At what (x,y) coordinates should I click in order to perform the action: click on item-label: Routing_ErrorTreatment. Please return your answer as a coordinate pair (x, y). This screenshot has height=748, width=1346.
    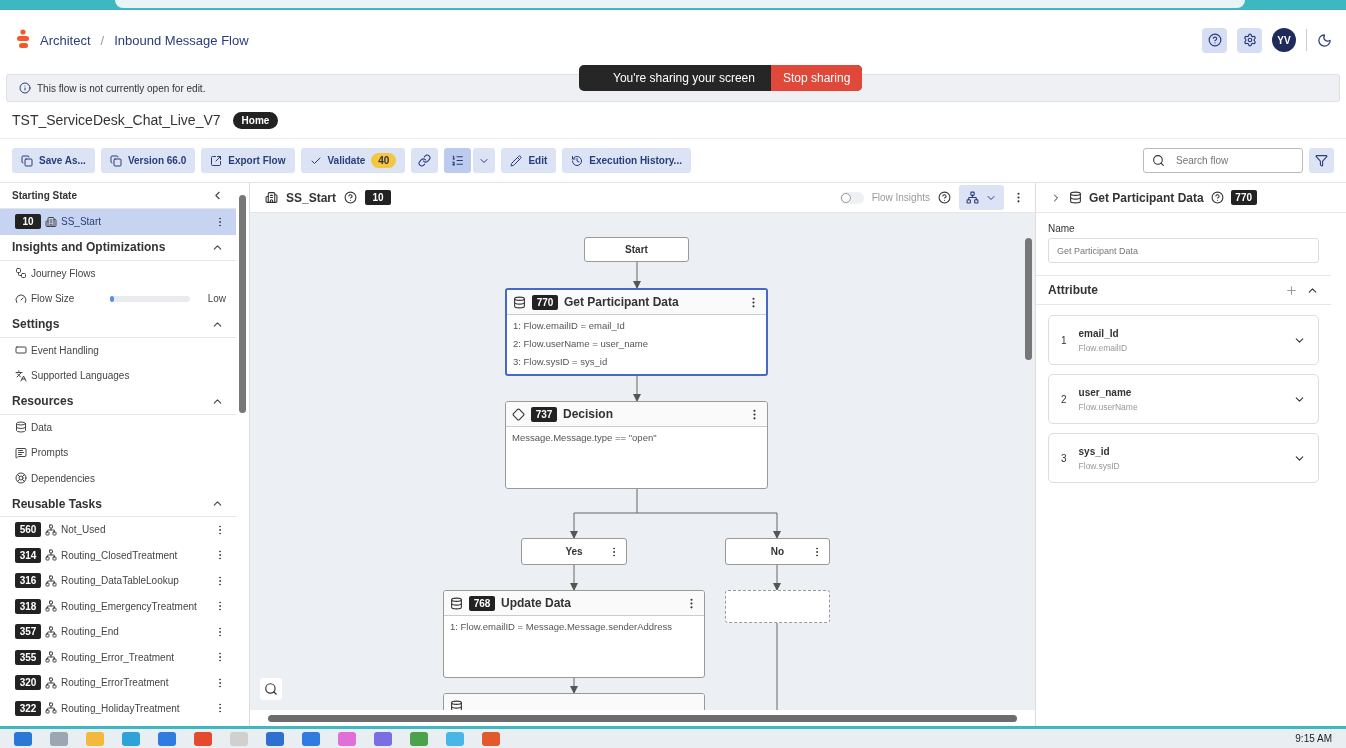
    Looking at the image, I should click on (115, 683).